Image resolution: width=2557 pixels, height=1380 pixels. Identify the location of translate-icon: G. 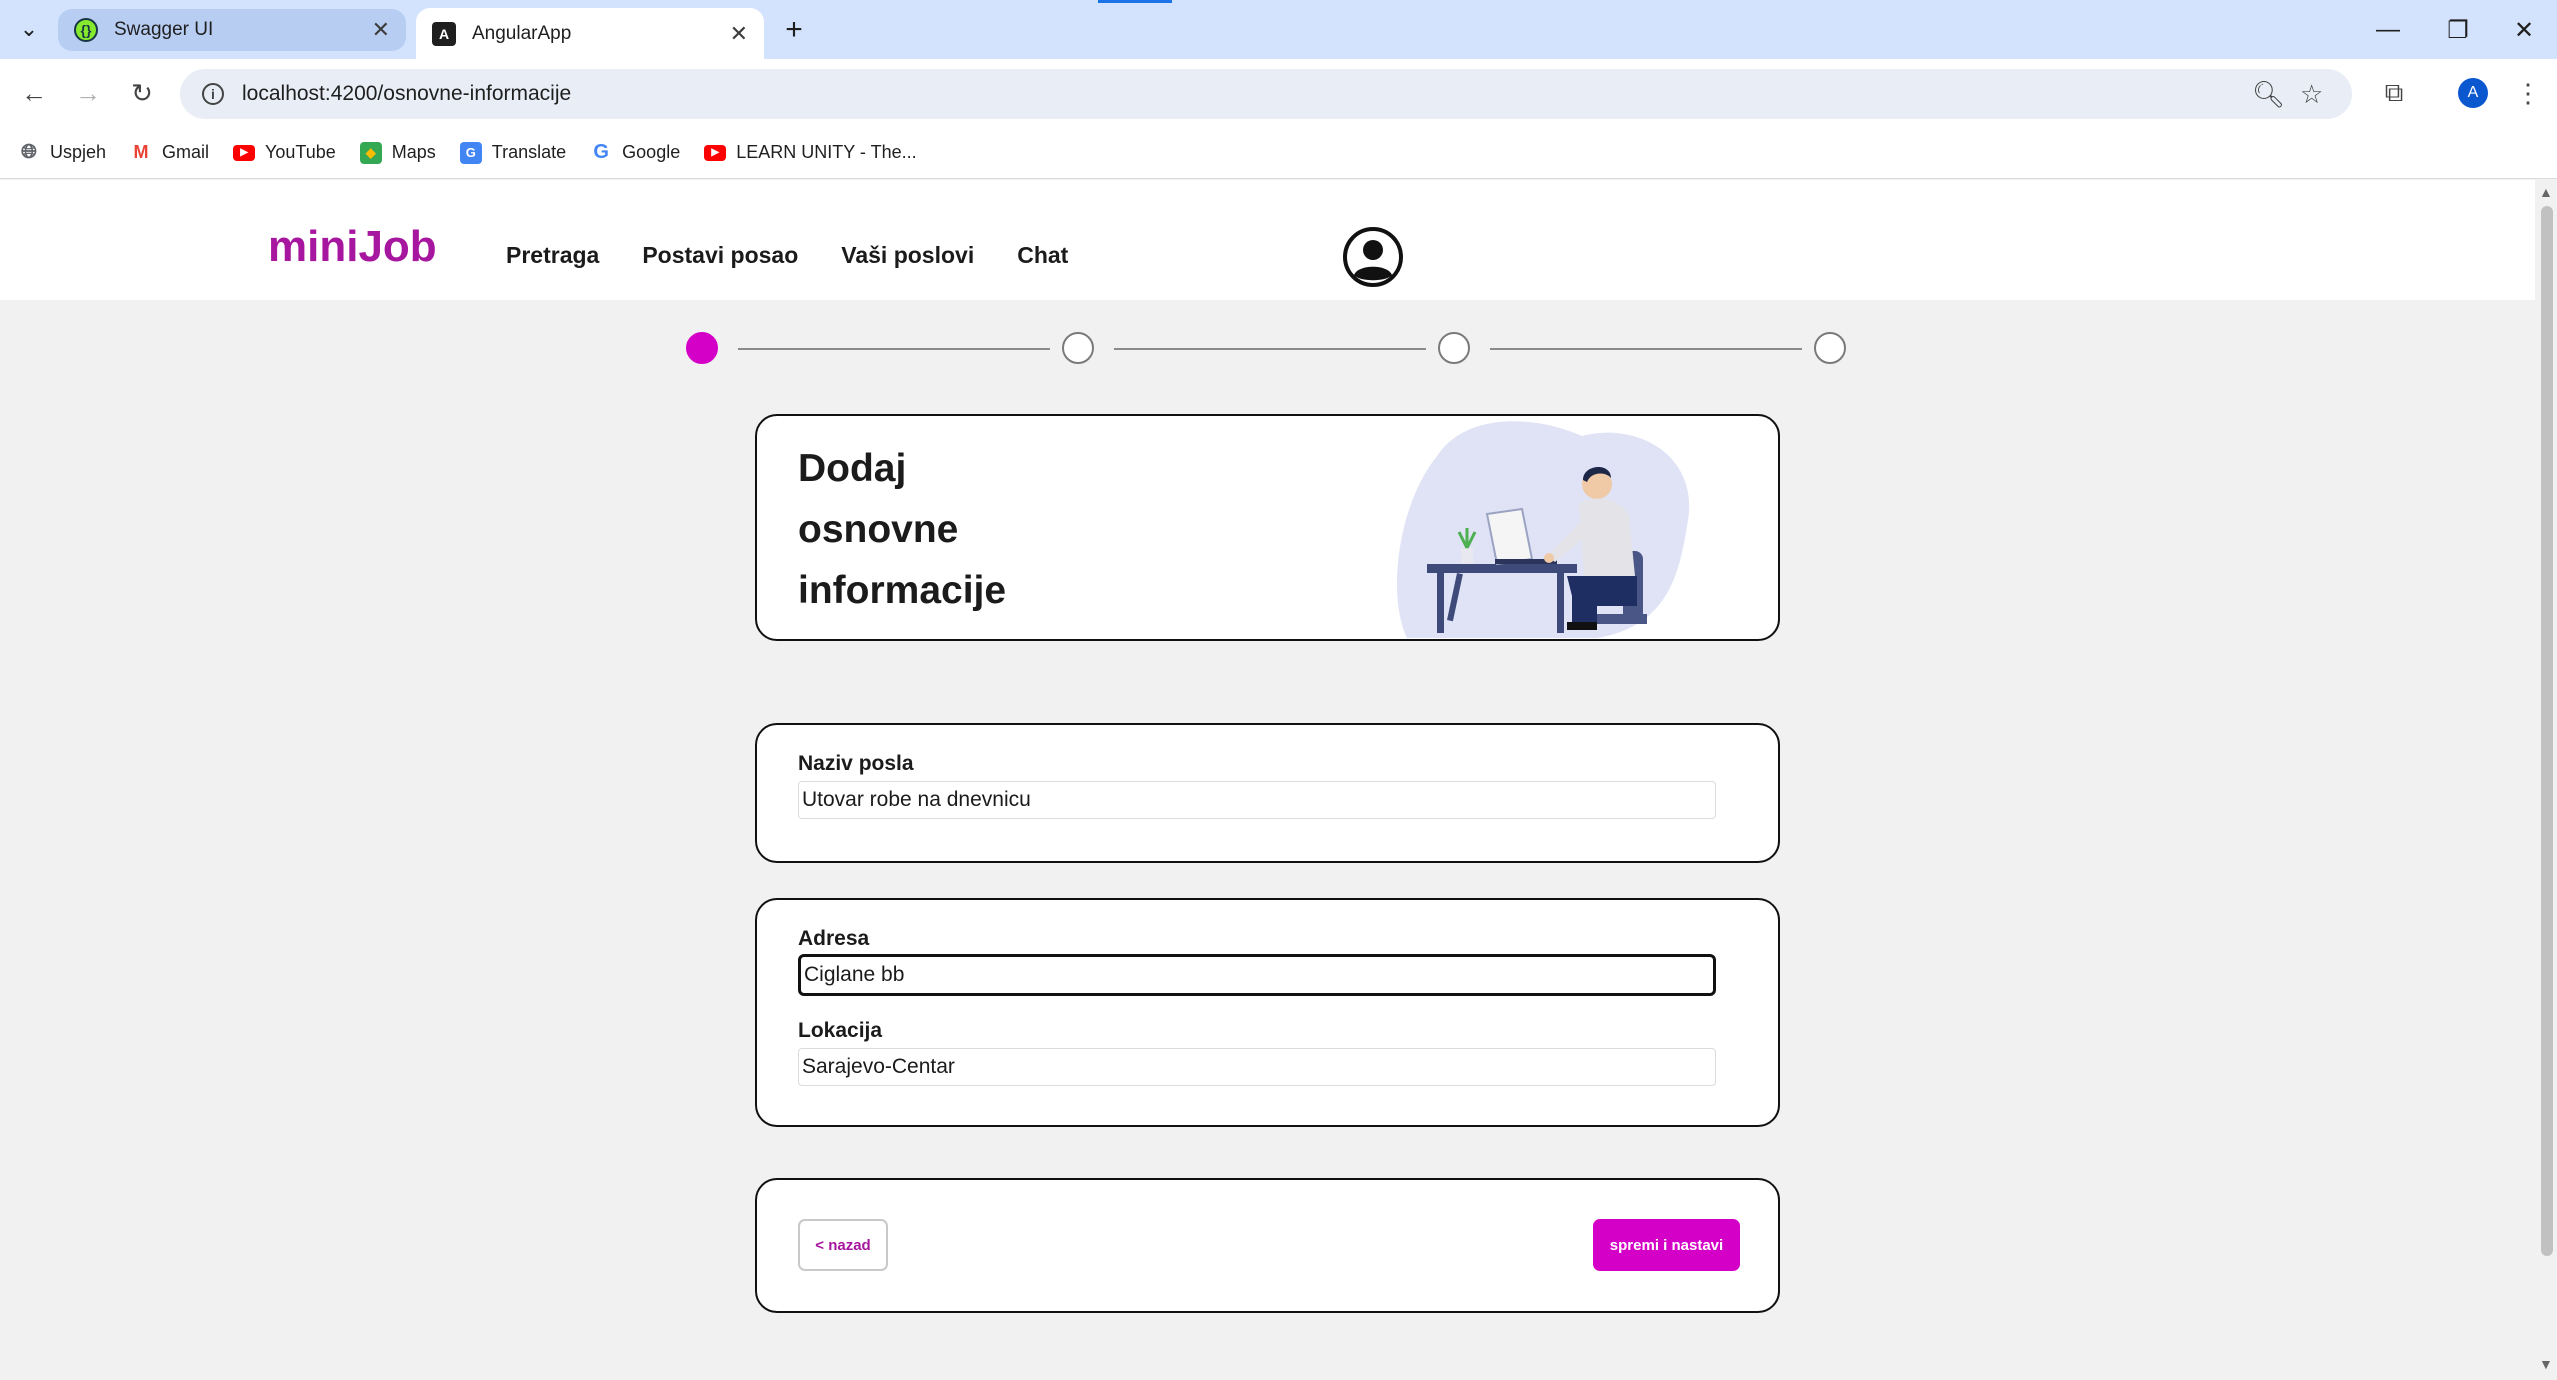
(470, 152).